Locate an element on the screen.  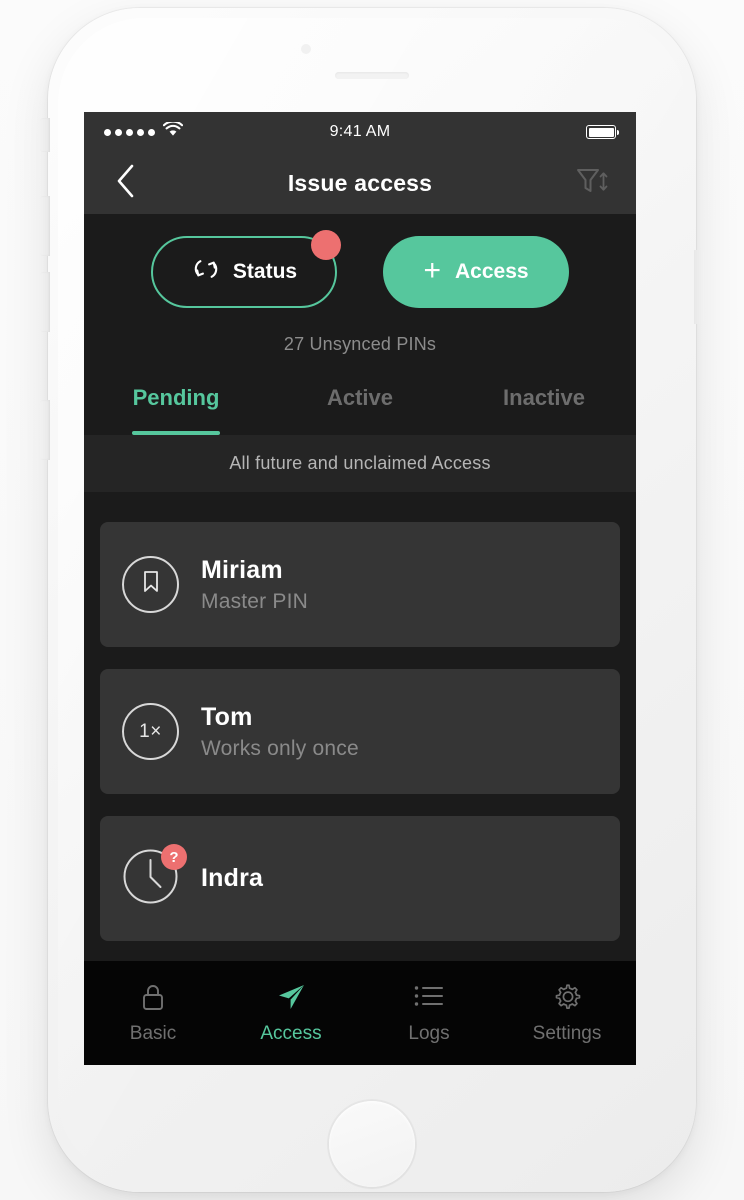
status-button: Status is located at coordinates (246, 269).